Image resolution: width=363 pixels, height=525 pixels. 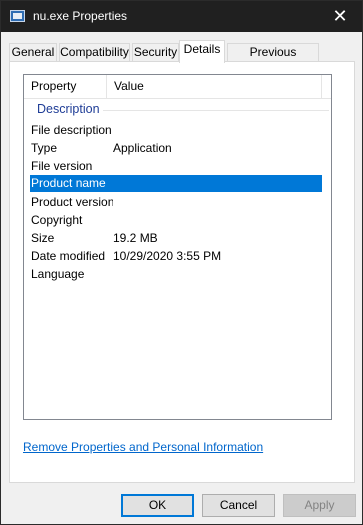 What do you see at coordinates (17, 16) in the screenshot?
I see `app-icon` at bounding box center [17, 16].